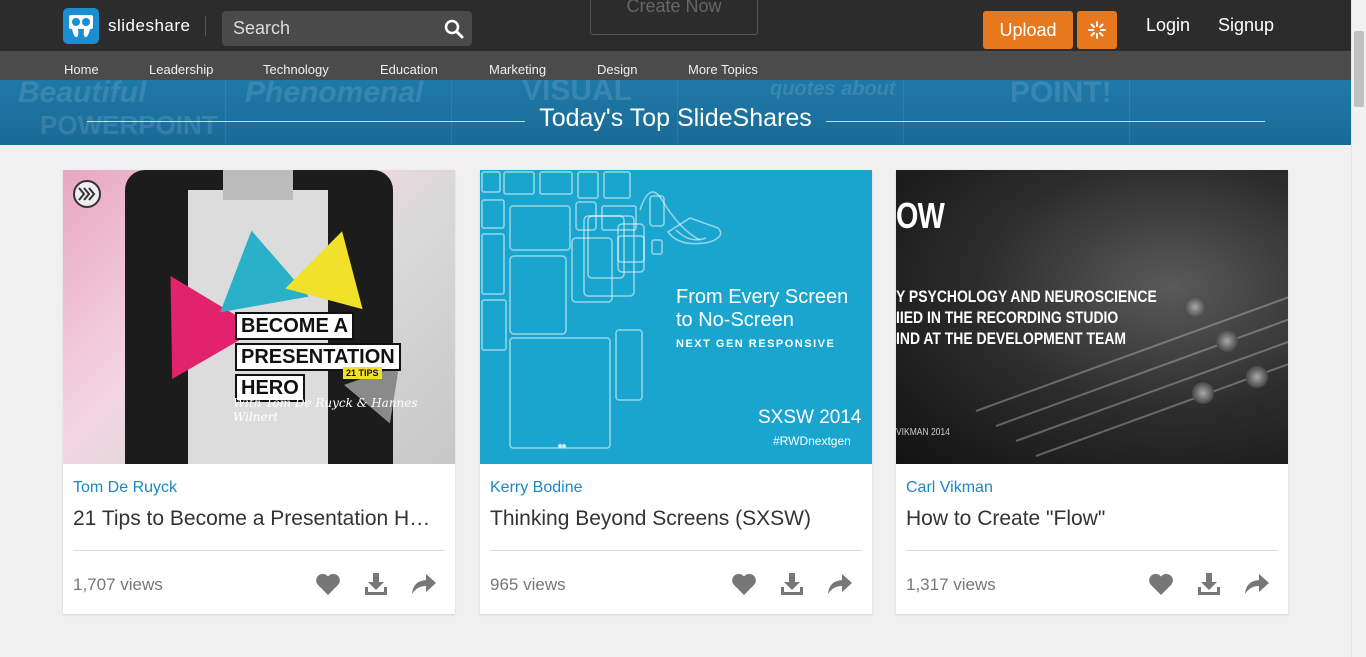 The width and height of the screenshot is (1366, 657). Describe the element at coordinates (762, 297) in the screenshot. I see `thumb-headline: From Every Screen` at that location.